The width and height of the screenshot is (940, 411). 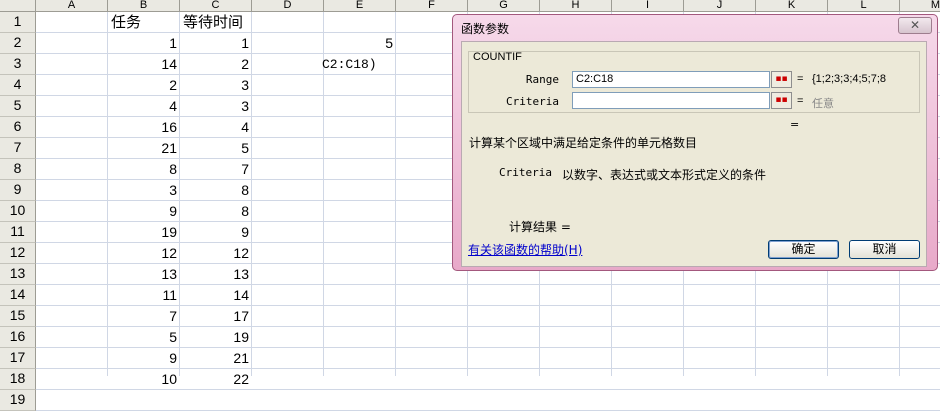 I want to click on column-header-m: M, so click(x=920, y=6).